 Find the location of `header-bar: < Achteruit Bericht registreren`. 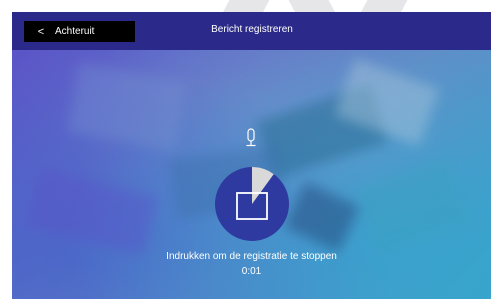

header-bar: < Achteruit Bericht registreren is located at coordinates (251, 31).